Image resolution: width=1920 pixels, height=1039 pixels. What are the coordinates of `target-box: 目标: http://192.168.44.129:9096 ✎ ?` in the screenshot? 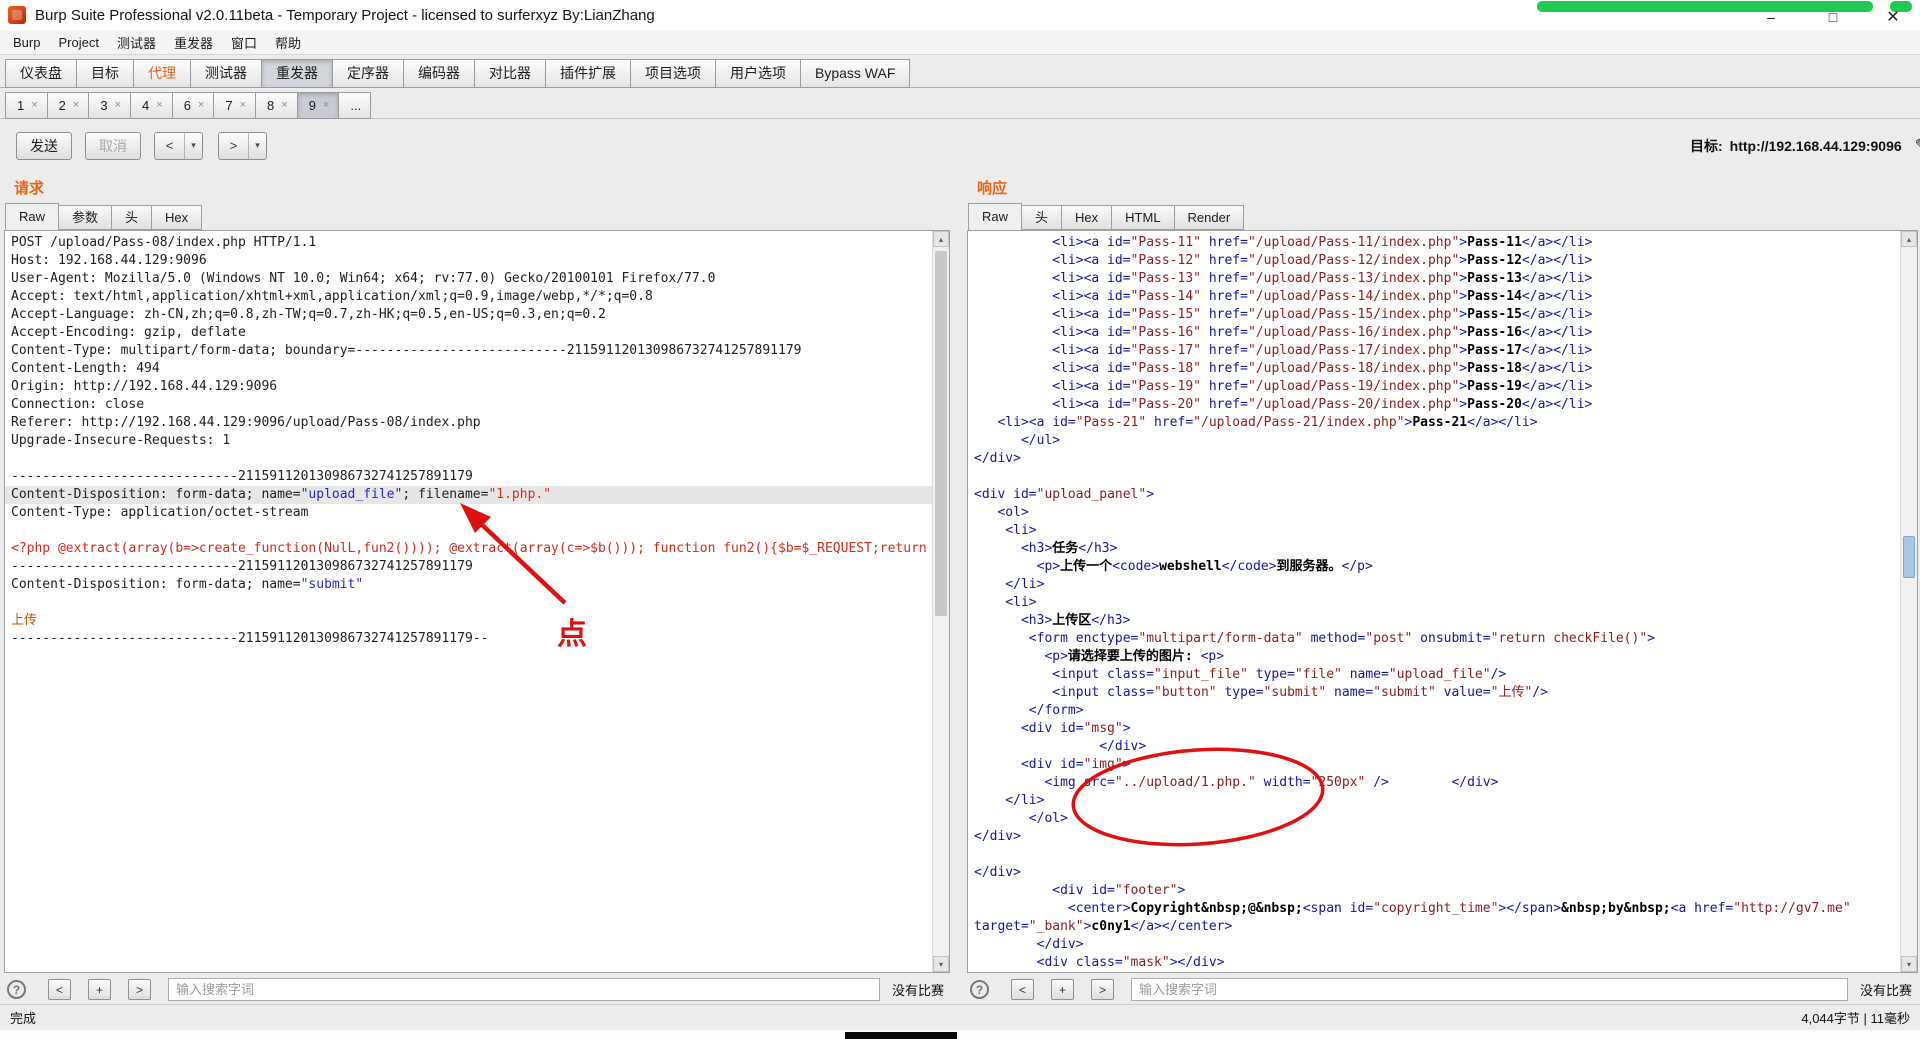 It's located at (1805, 145).